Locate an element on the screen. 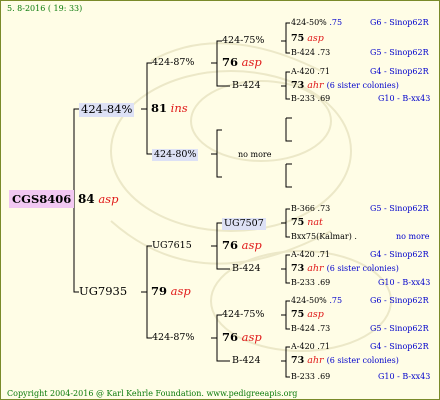 This screenshot has width=440, height=400. gen2-ds-num: 76 is located at coordinates (230, 245).